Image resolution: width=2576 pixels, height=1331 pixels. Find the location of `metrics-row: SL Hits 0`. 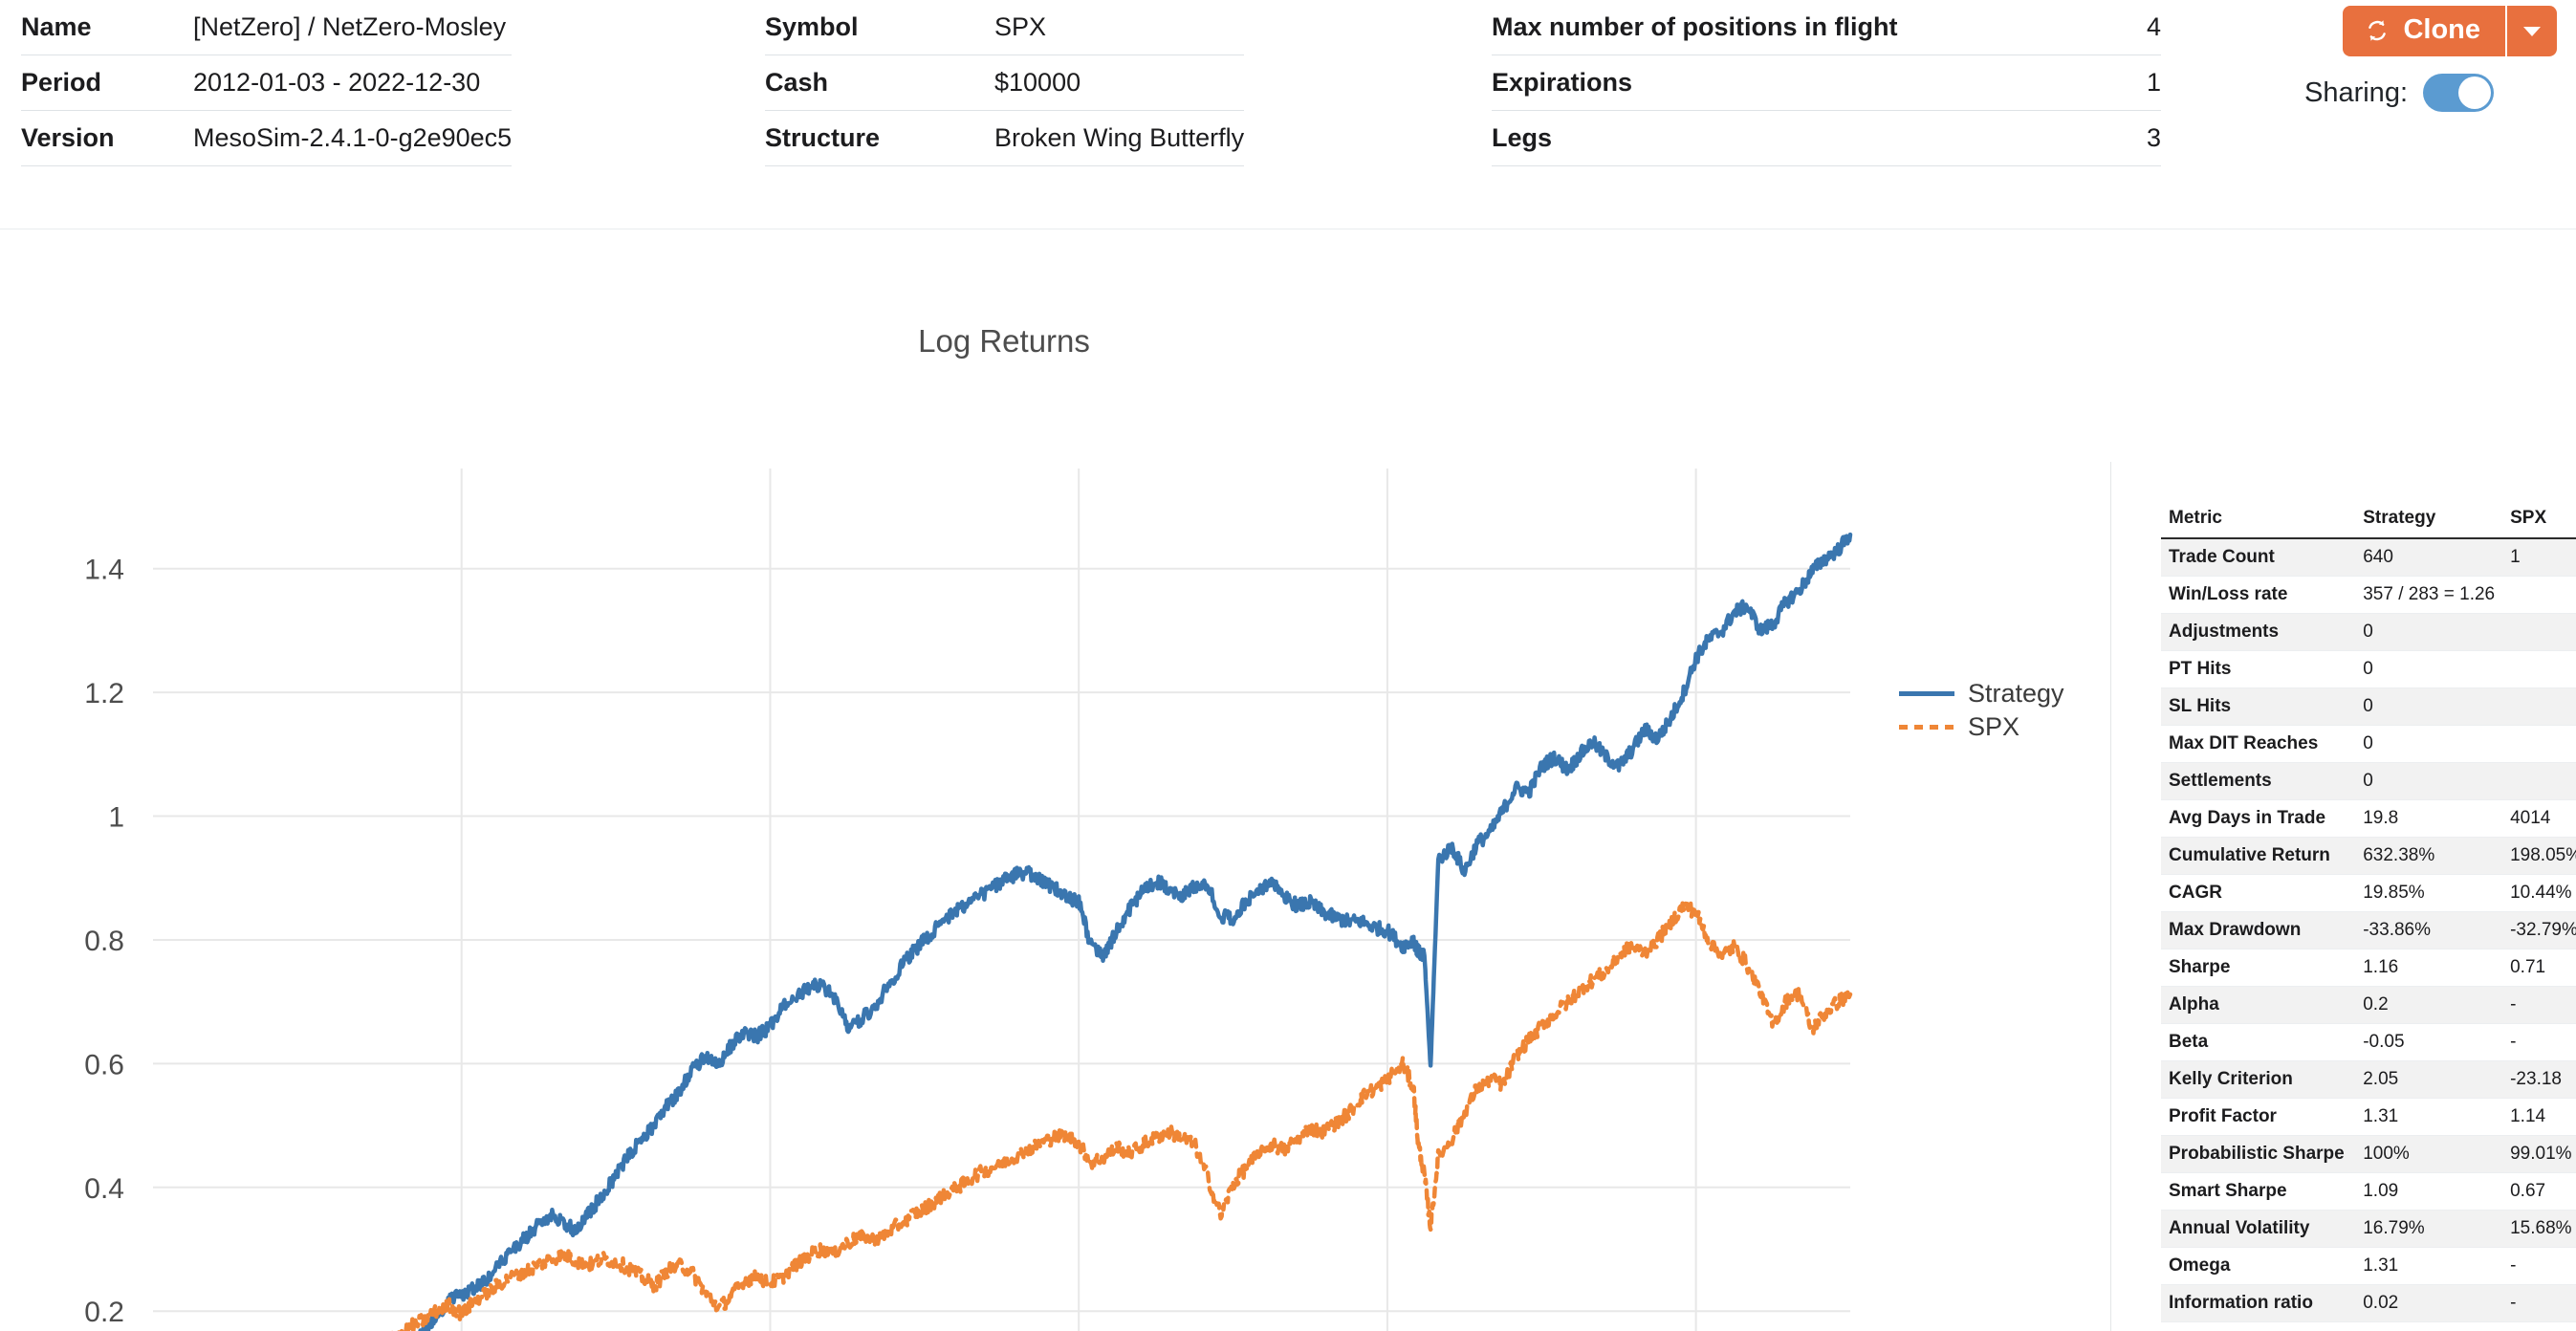

metrics-row: SL Hits 0 is located at coordinates (2368, 706).